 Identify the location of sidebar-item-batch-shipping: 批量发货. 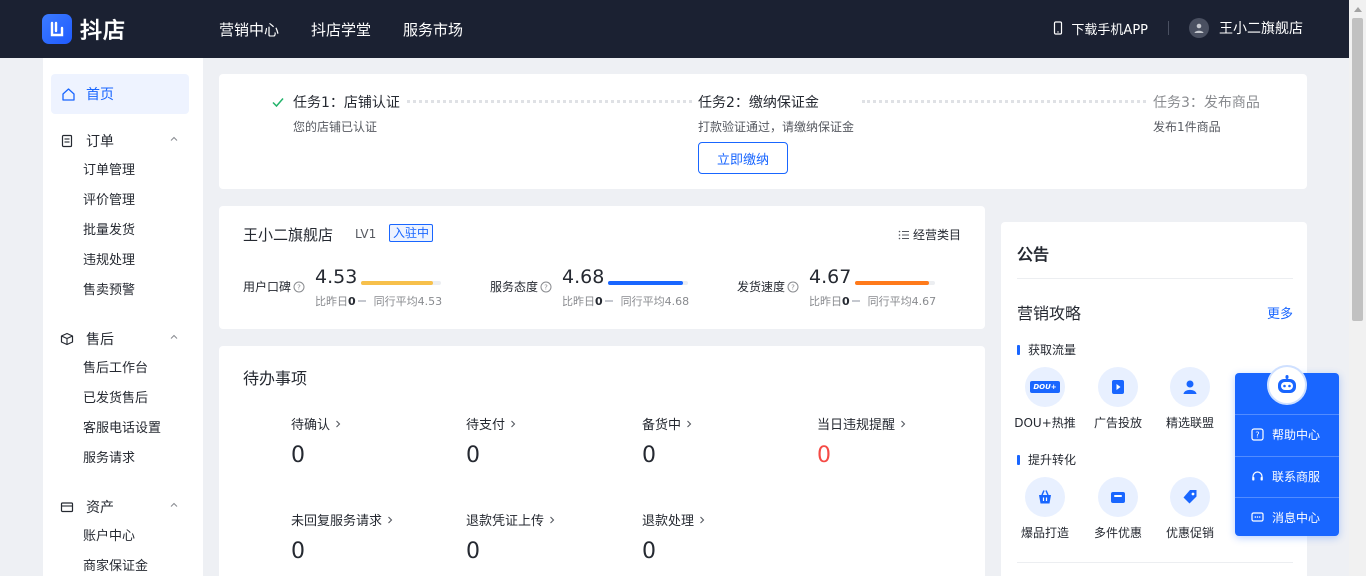
(123, 231).